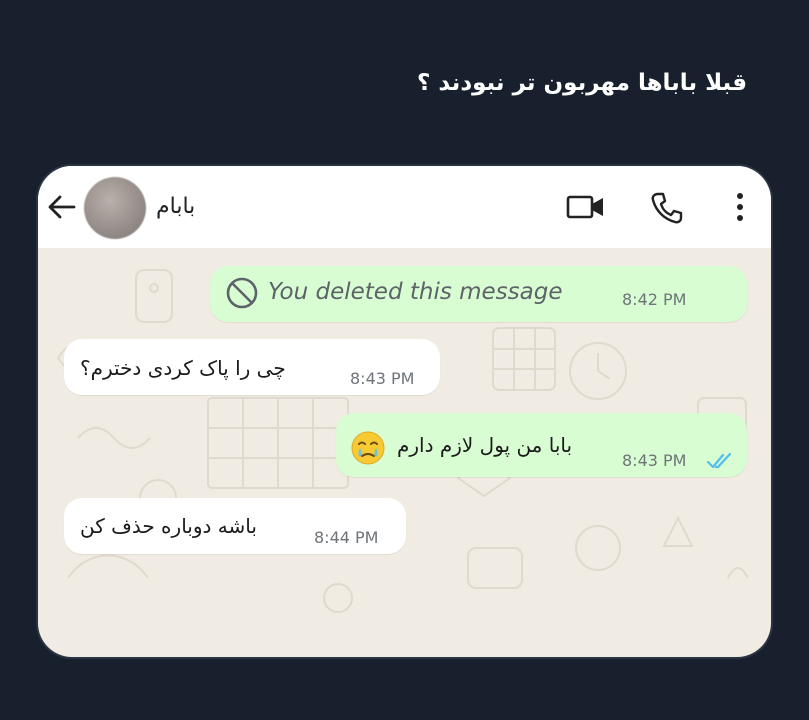  I want to click on caption-title: قبلا باباها مهربون تر نبودند ؟, so click(582, 83).